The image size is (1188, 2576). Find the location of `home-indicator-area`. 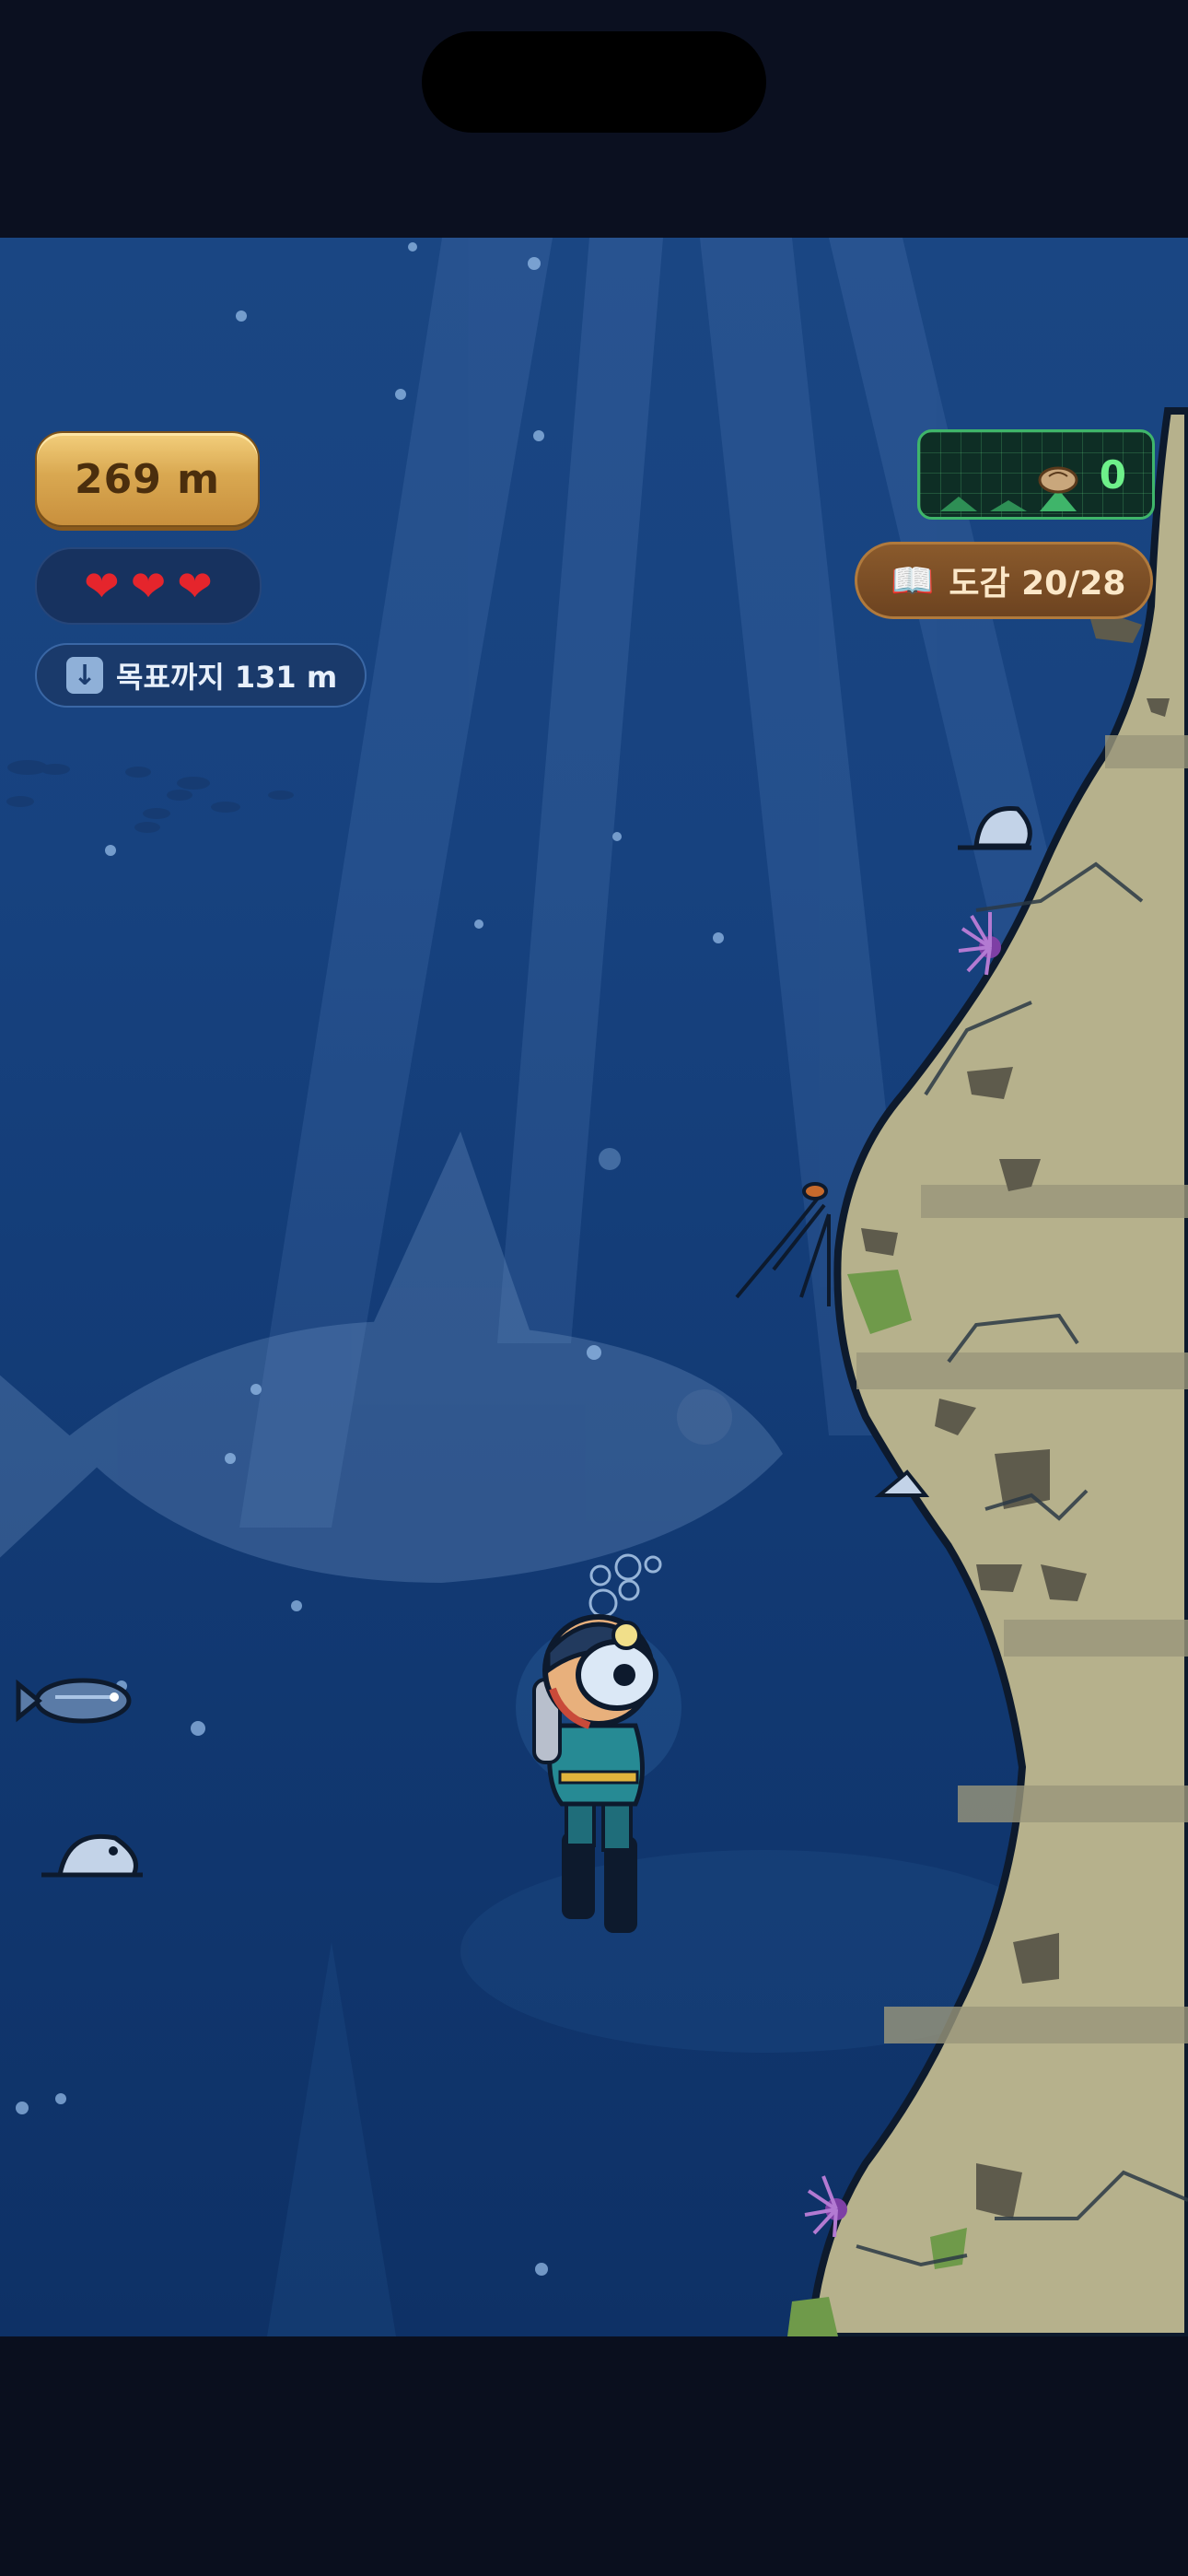

home-indicator-area is located at coordinates (594, 2456).